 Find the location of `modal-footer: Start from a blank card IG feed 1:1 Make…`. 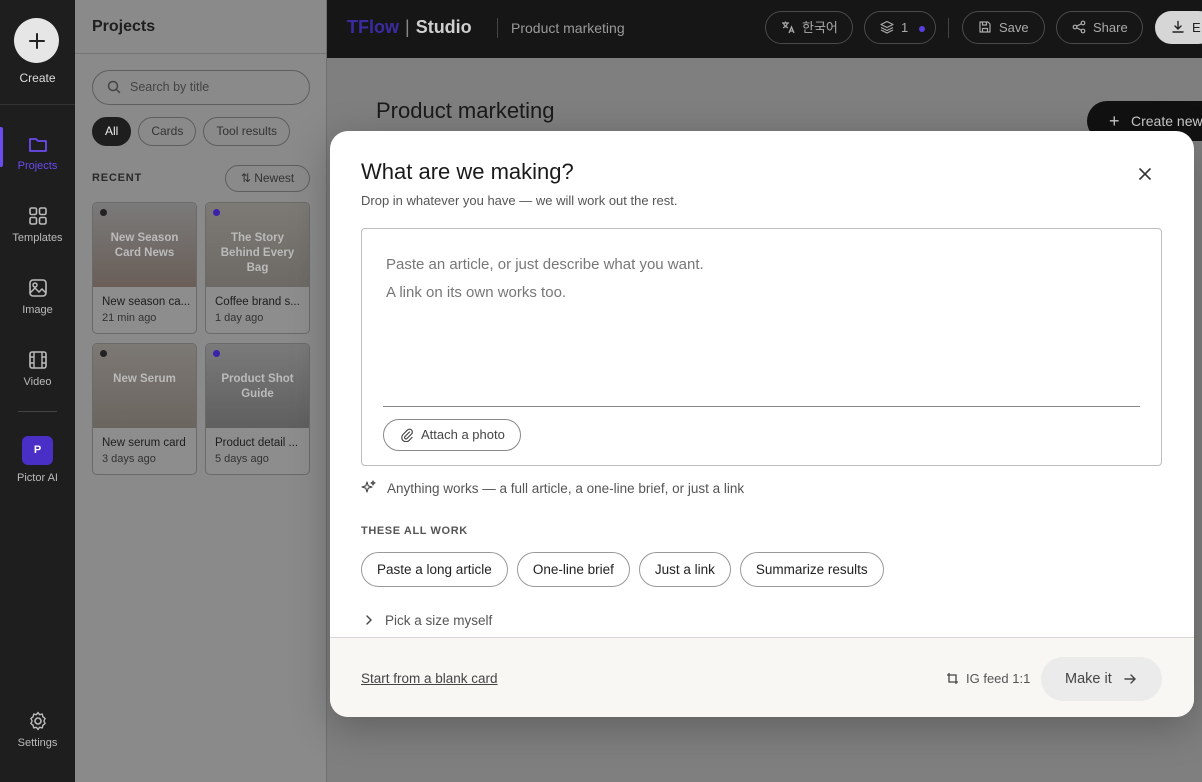

modal-footer: Start from a blank card IG feed 1:1 Make… is located at coordinates (762, 677).